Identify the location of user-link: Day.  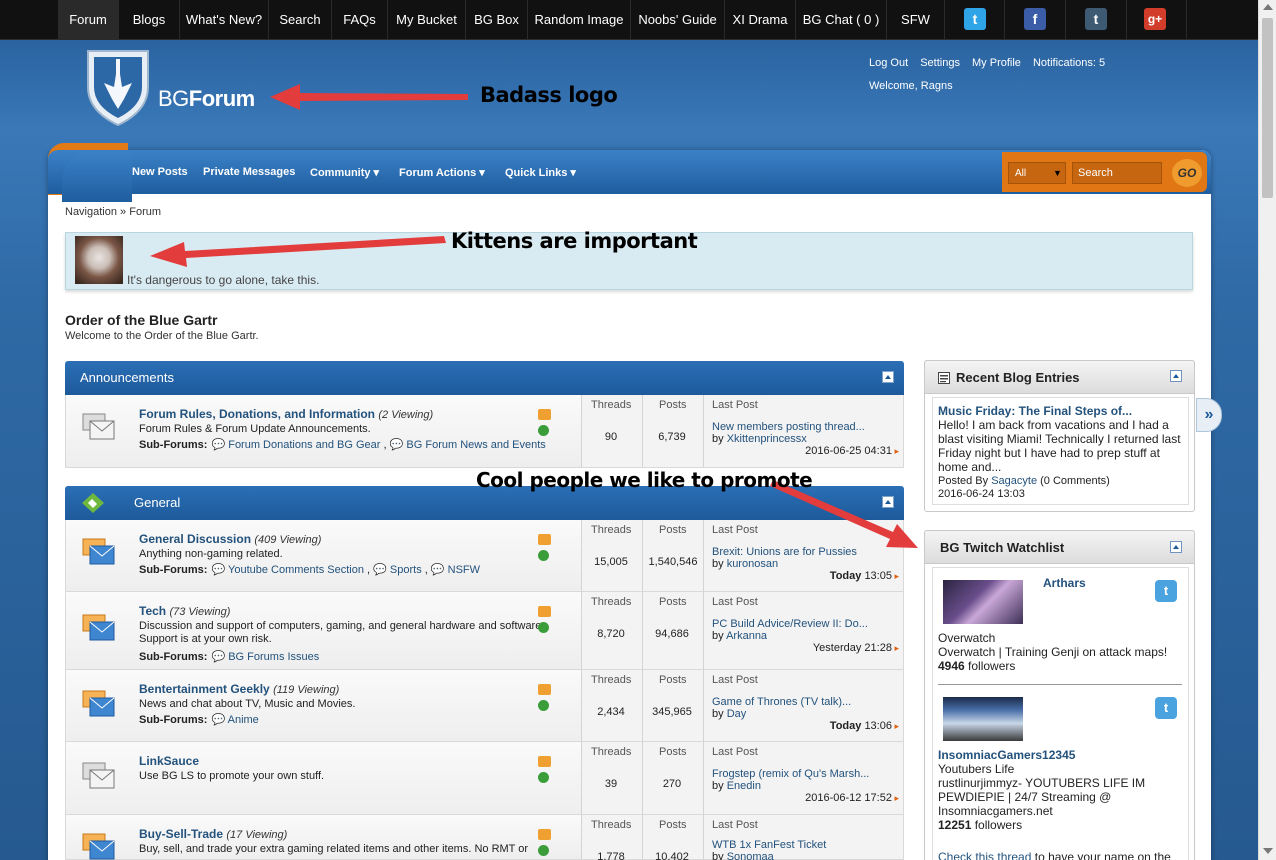
(737, 714).